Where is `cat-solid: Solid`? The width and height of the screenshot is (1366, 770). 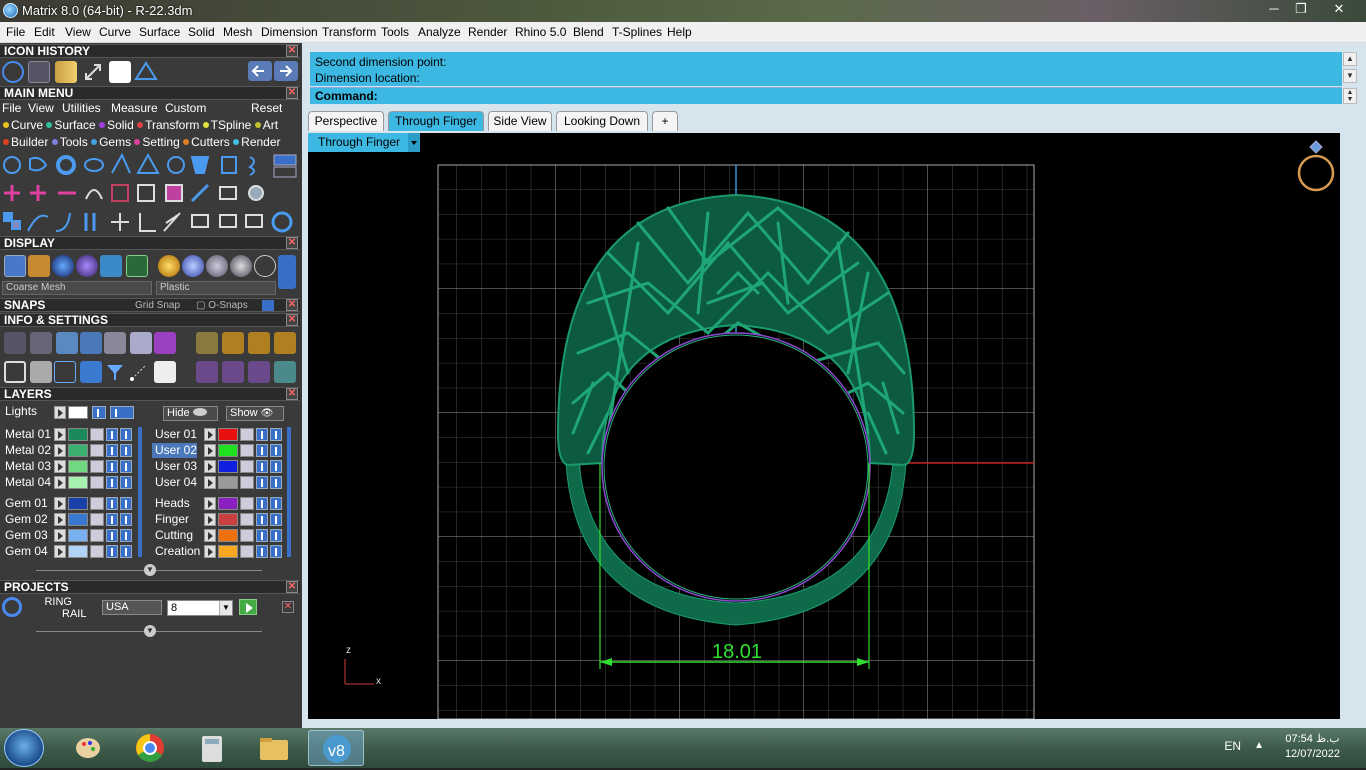
cat-solid: Solid is located at coordinates (116, 125).